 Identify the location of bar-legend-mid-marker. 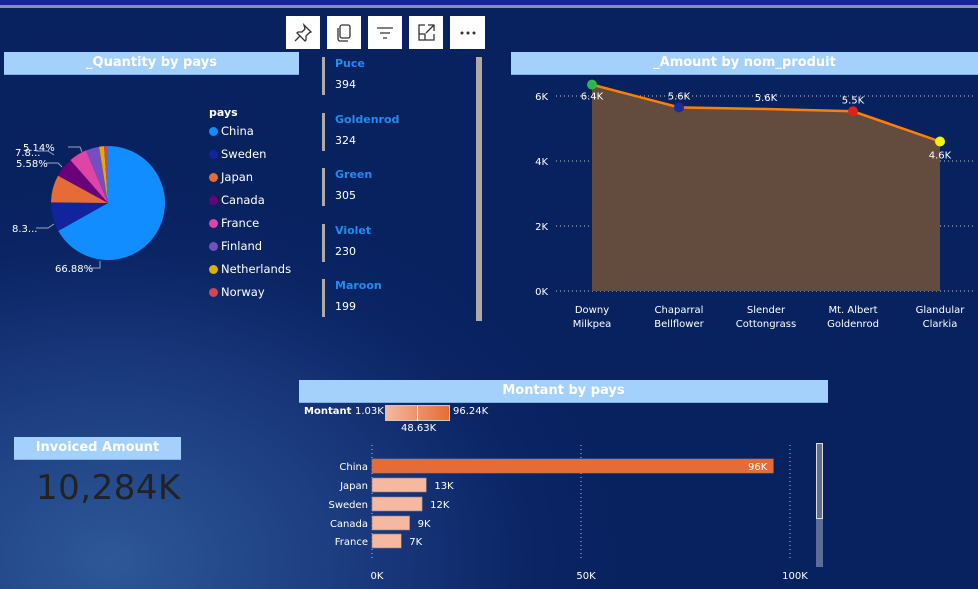
(417, 413).